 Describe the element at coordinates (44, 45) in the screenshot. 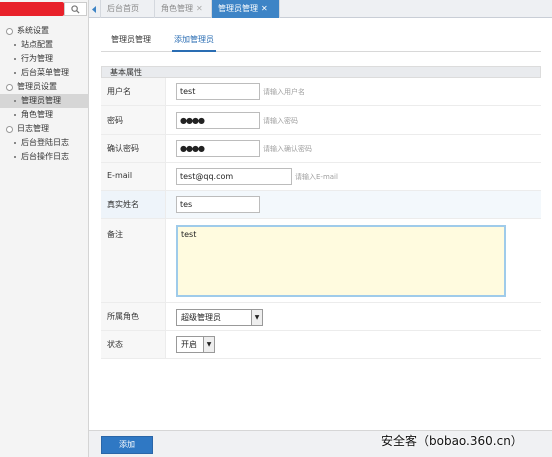

I see `sidebar-item: 站点配置` at that location.